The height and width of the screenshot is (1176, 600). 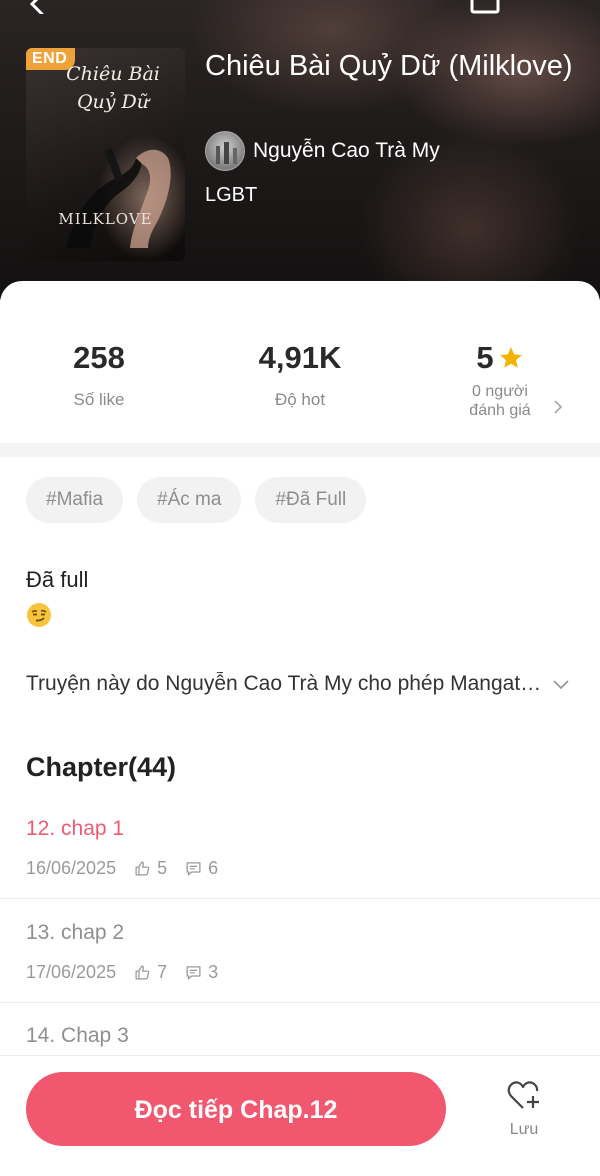 I want to click on stat-hot: 4,91K Độ hot, so click(x=300, y=375).